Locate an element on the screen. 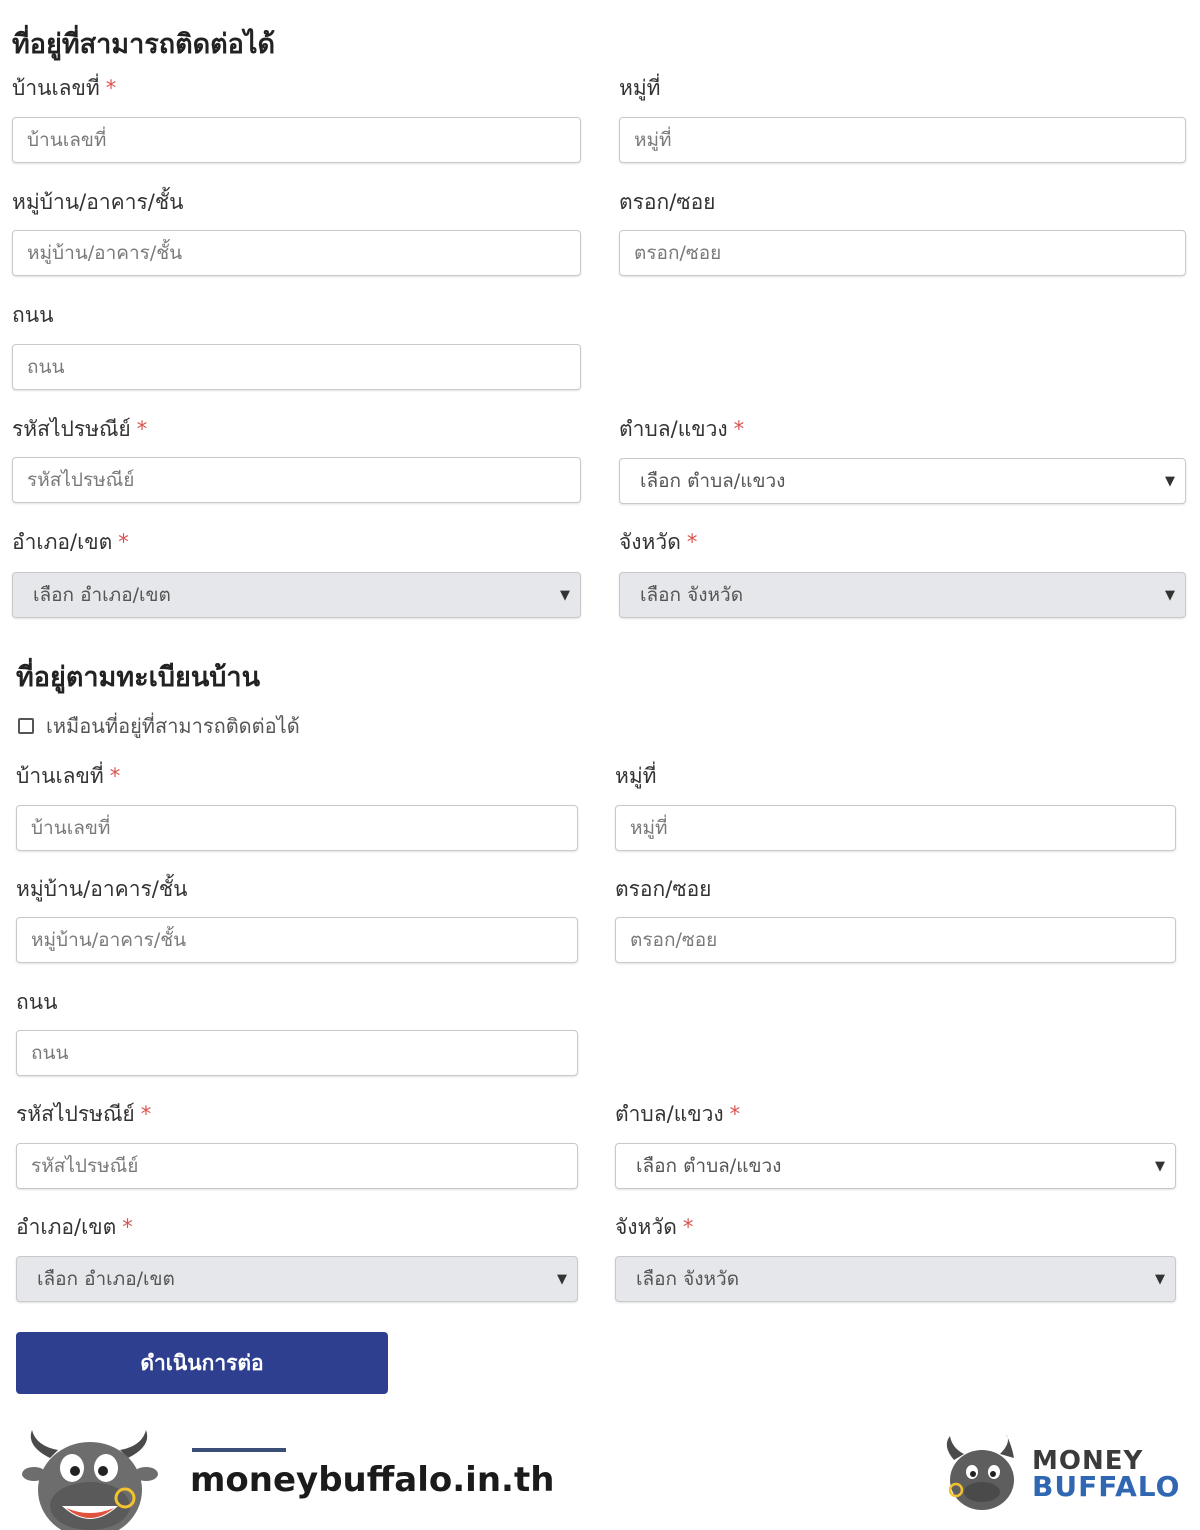  site-underline-divider is located at coordinates (239, 1450).